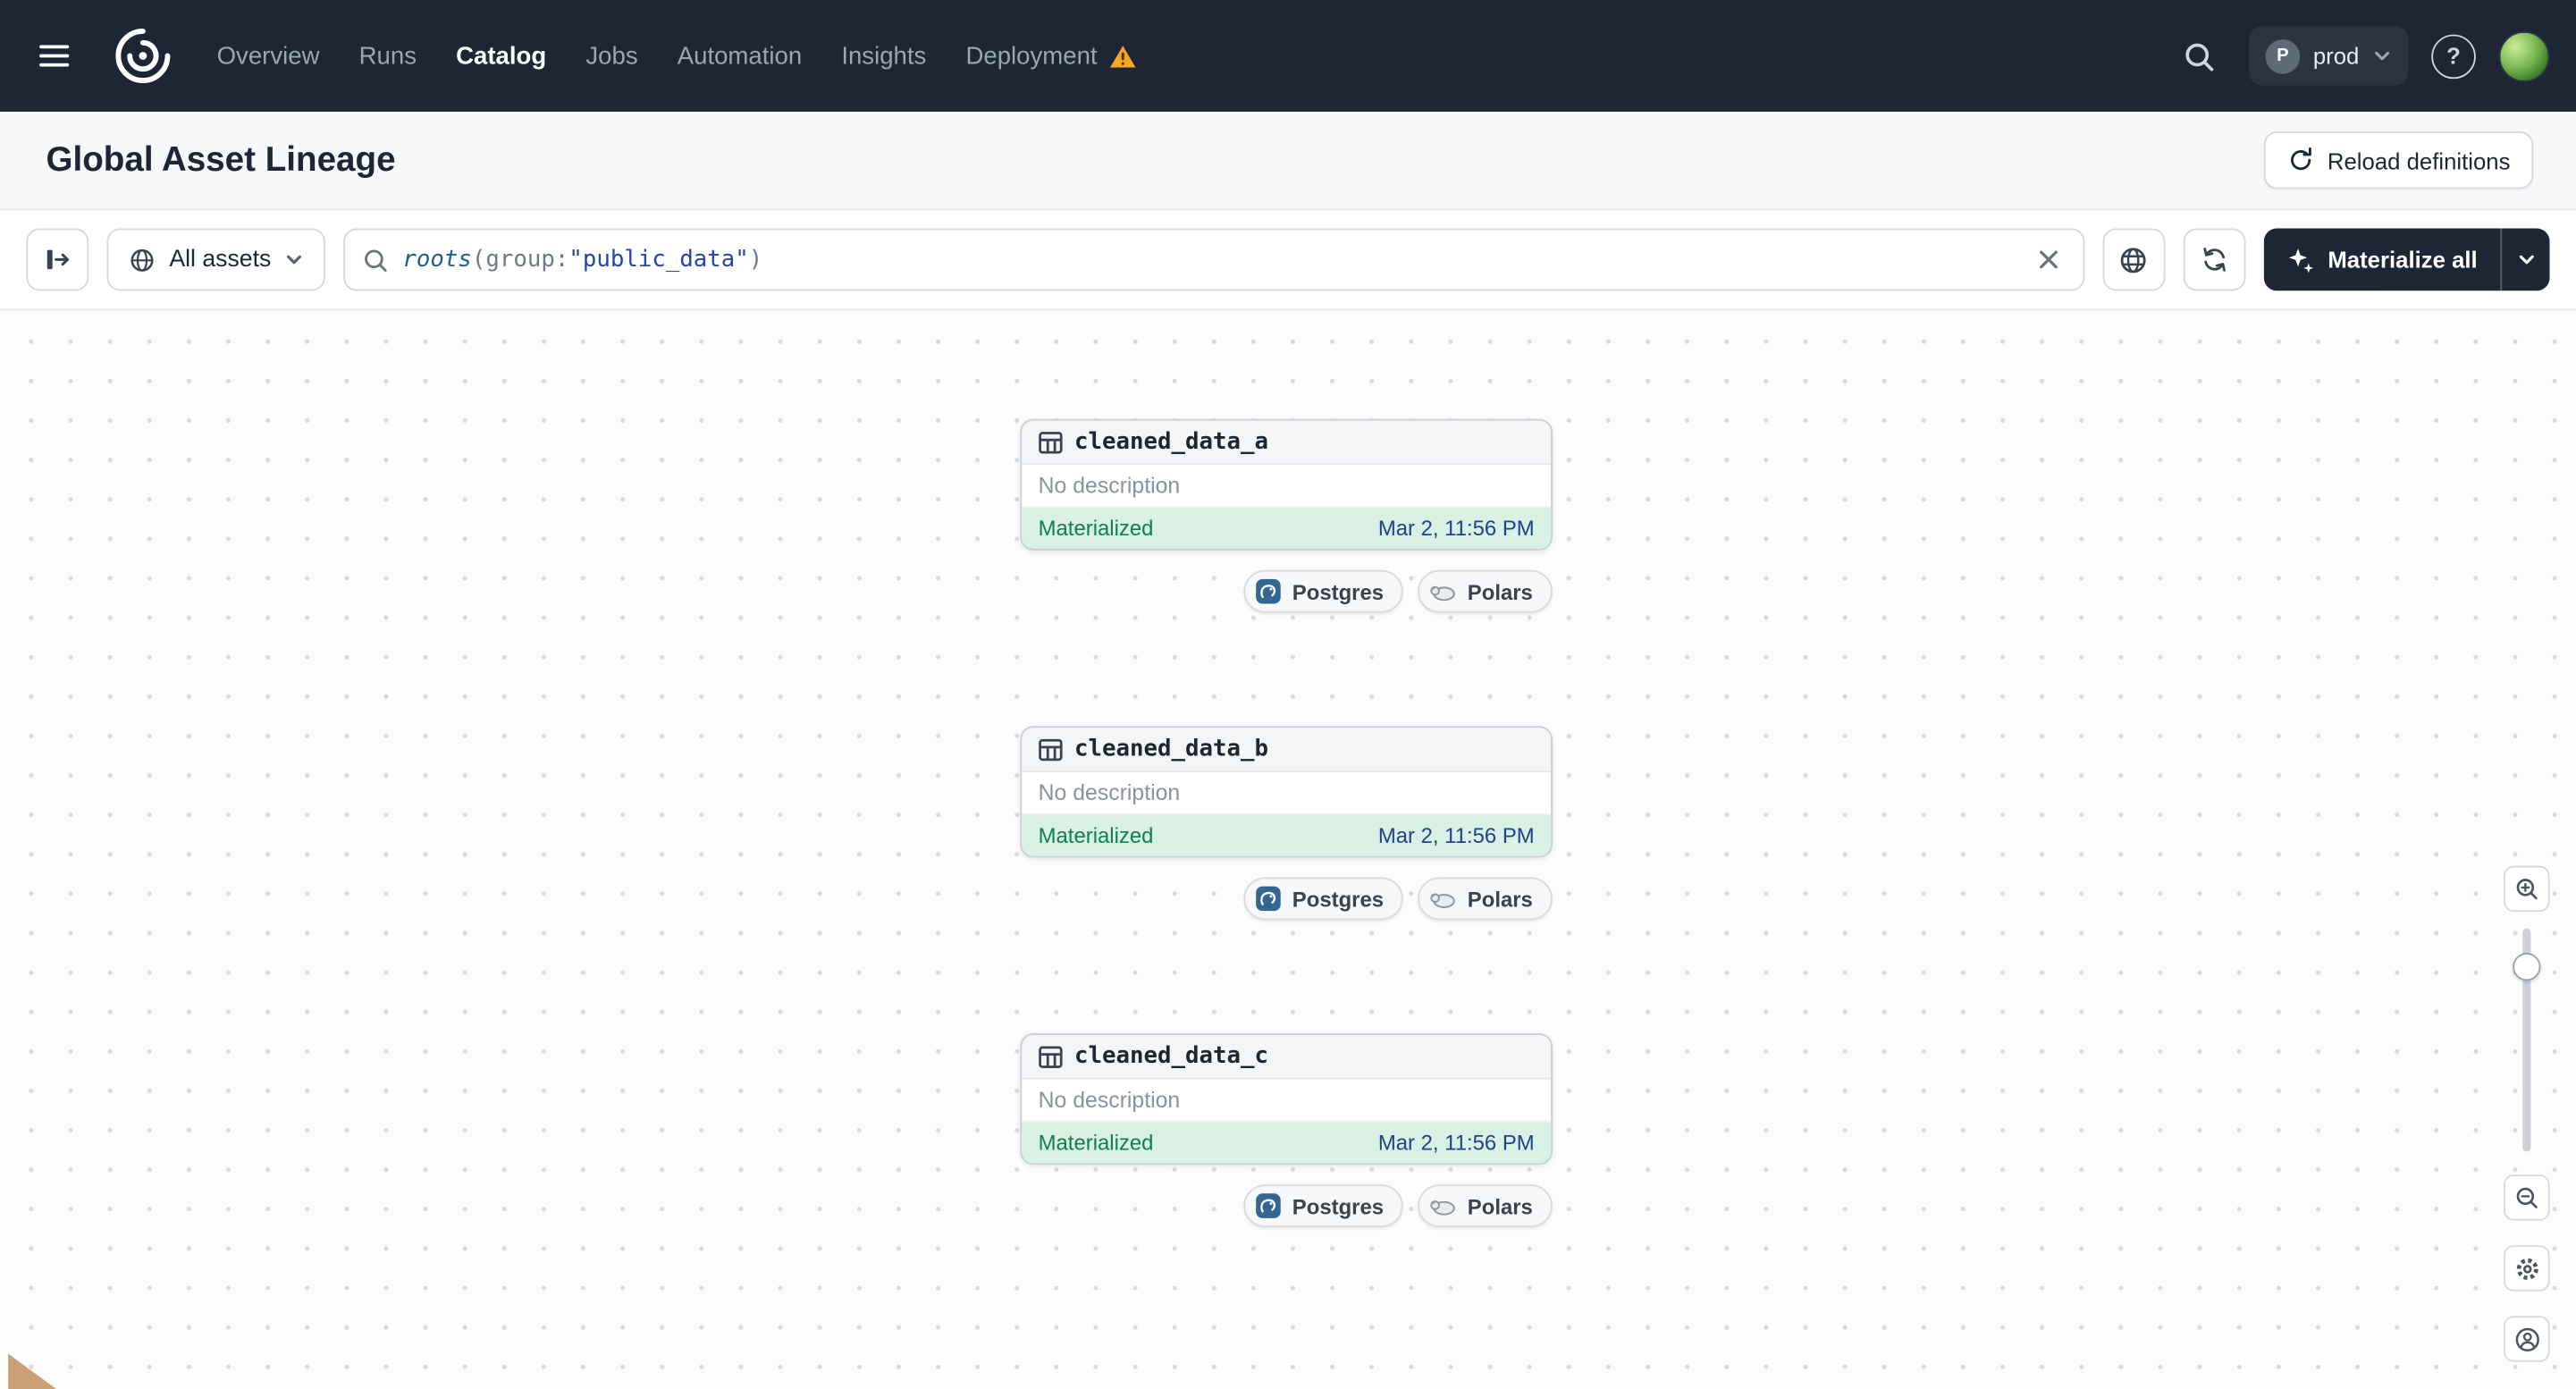 This screenshot has width=2576, height=1389. I want to click on close-icon, so click(2048, 259).